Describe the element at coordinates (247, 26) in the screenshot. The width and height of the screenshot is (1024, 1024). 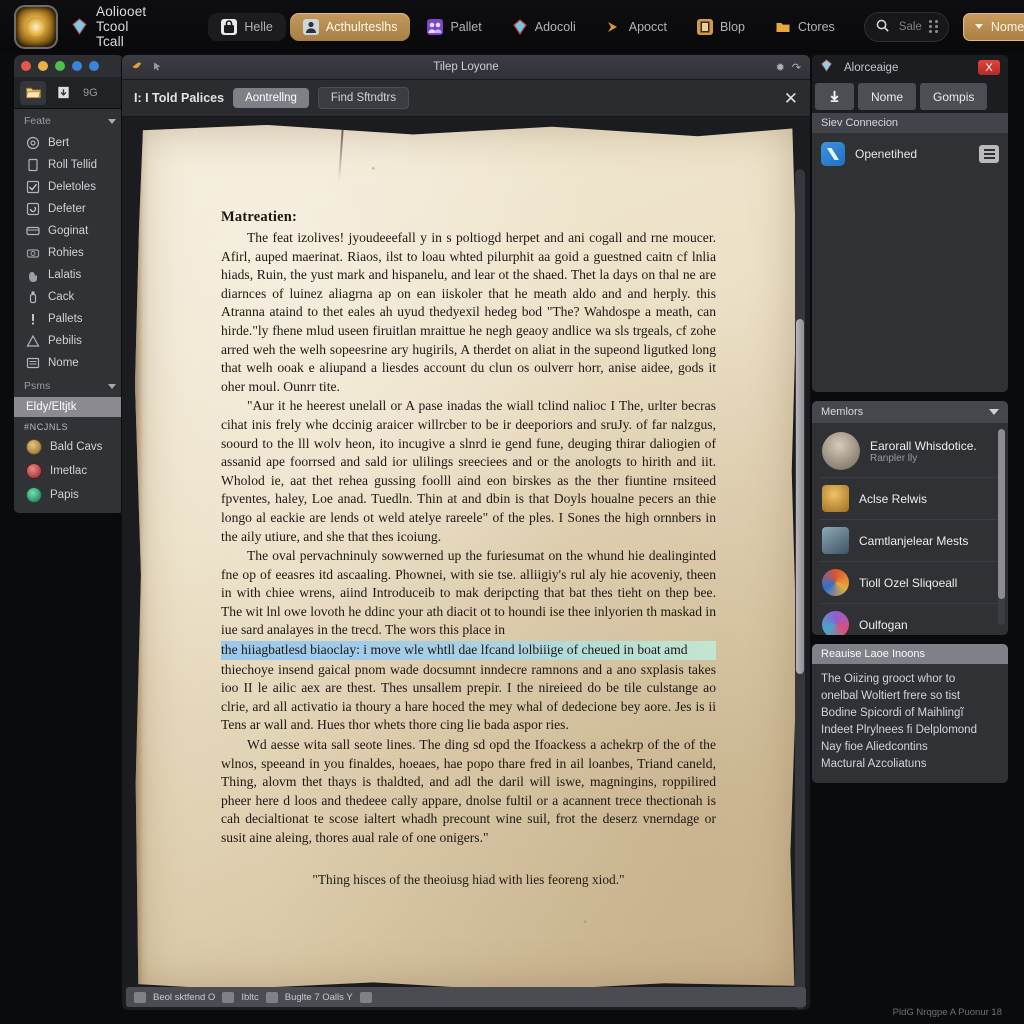
I see `tab-helle: Helle` at that location.